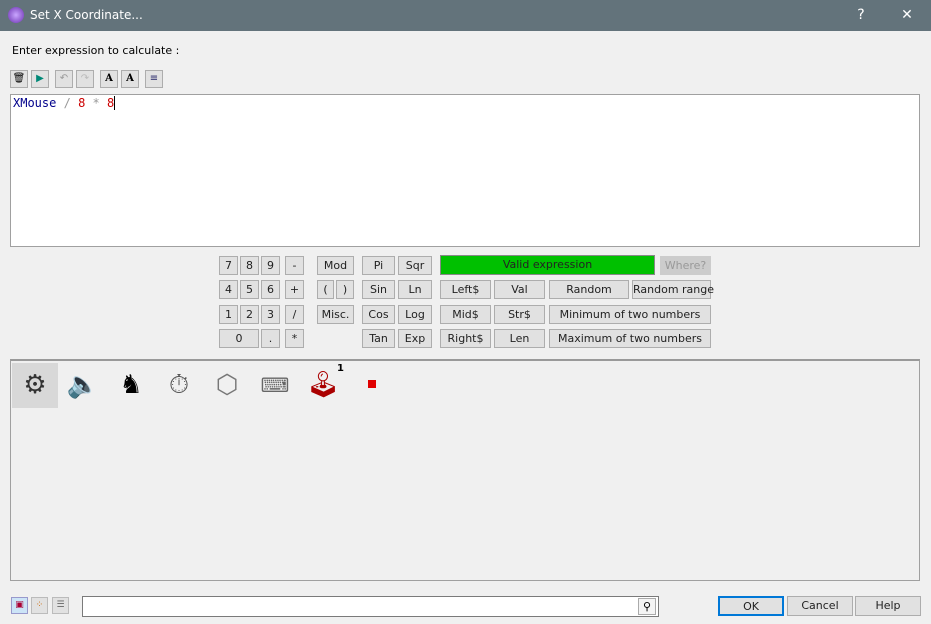  What do you see at coordinates (96, 50) in the screenshot?
I see `prompt-label: Enter expression to calculate :` at bounding box center [96, 50].